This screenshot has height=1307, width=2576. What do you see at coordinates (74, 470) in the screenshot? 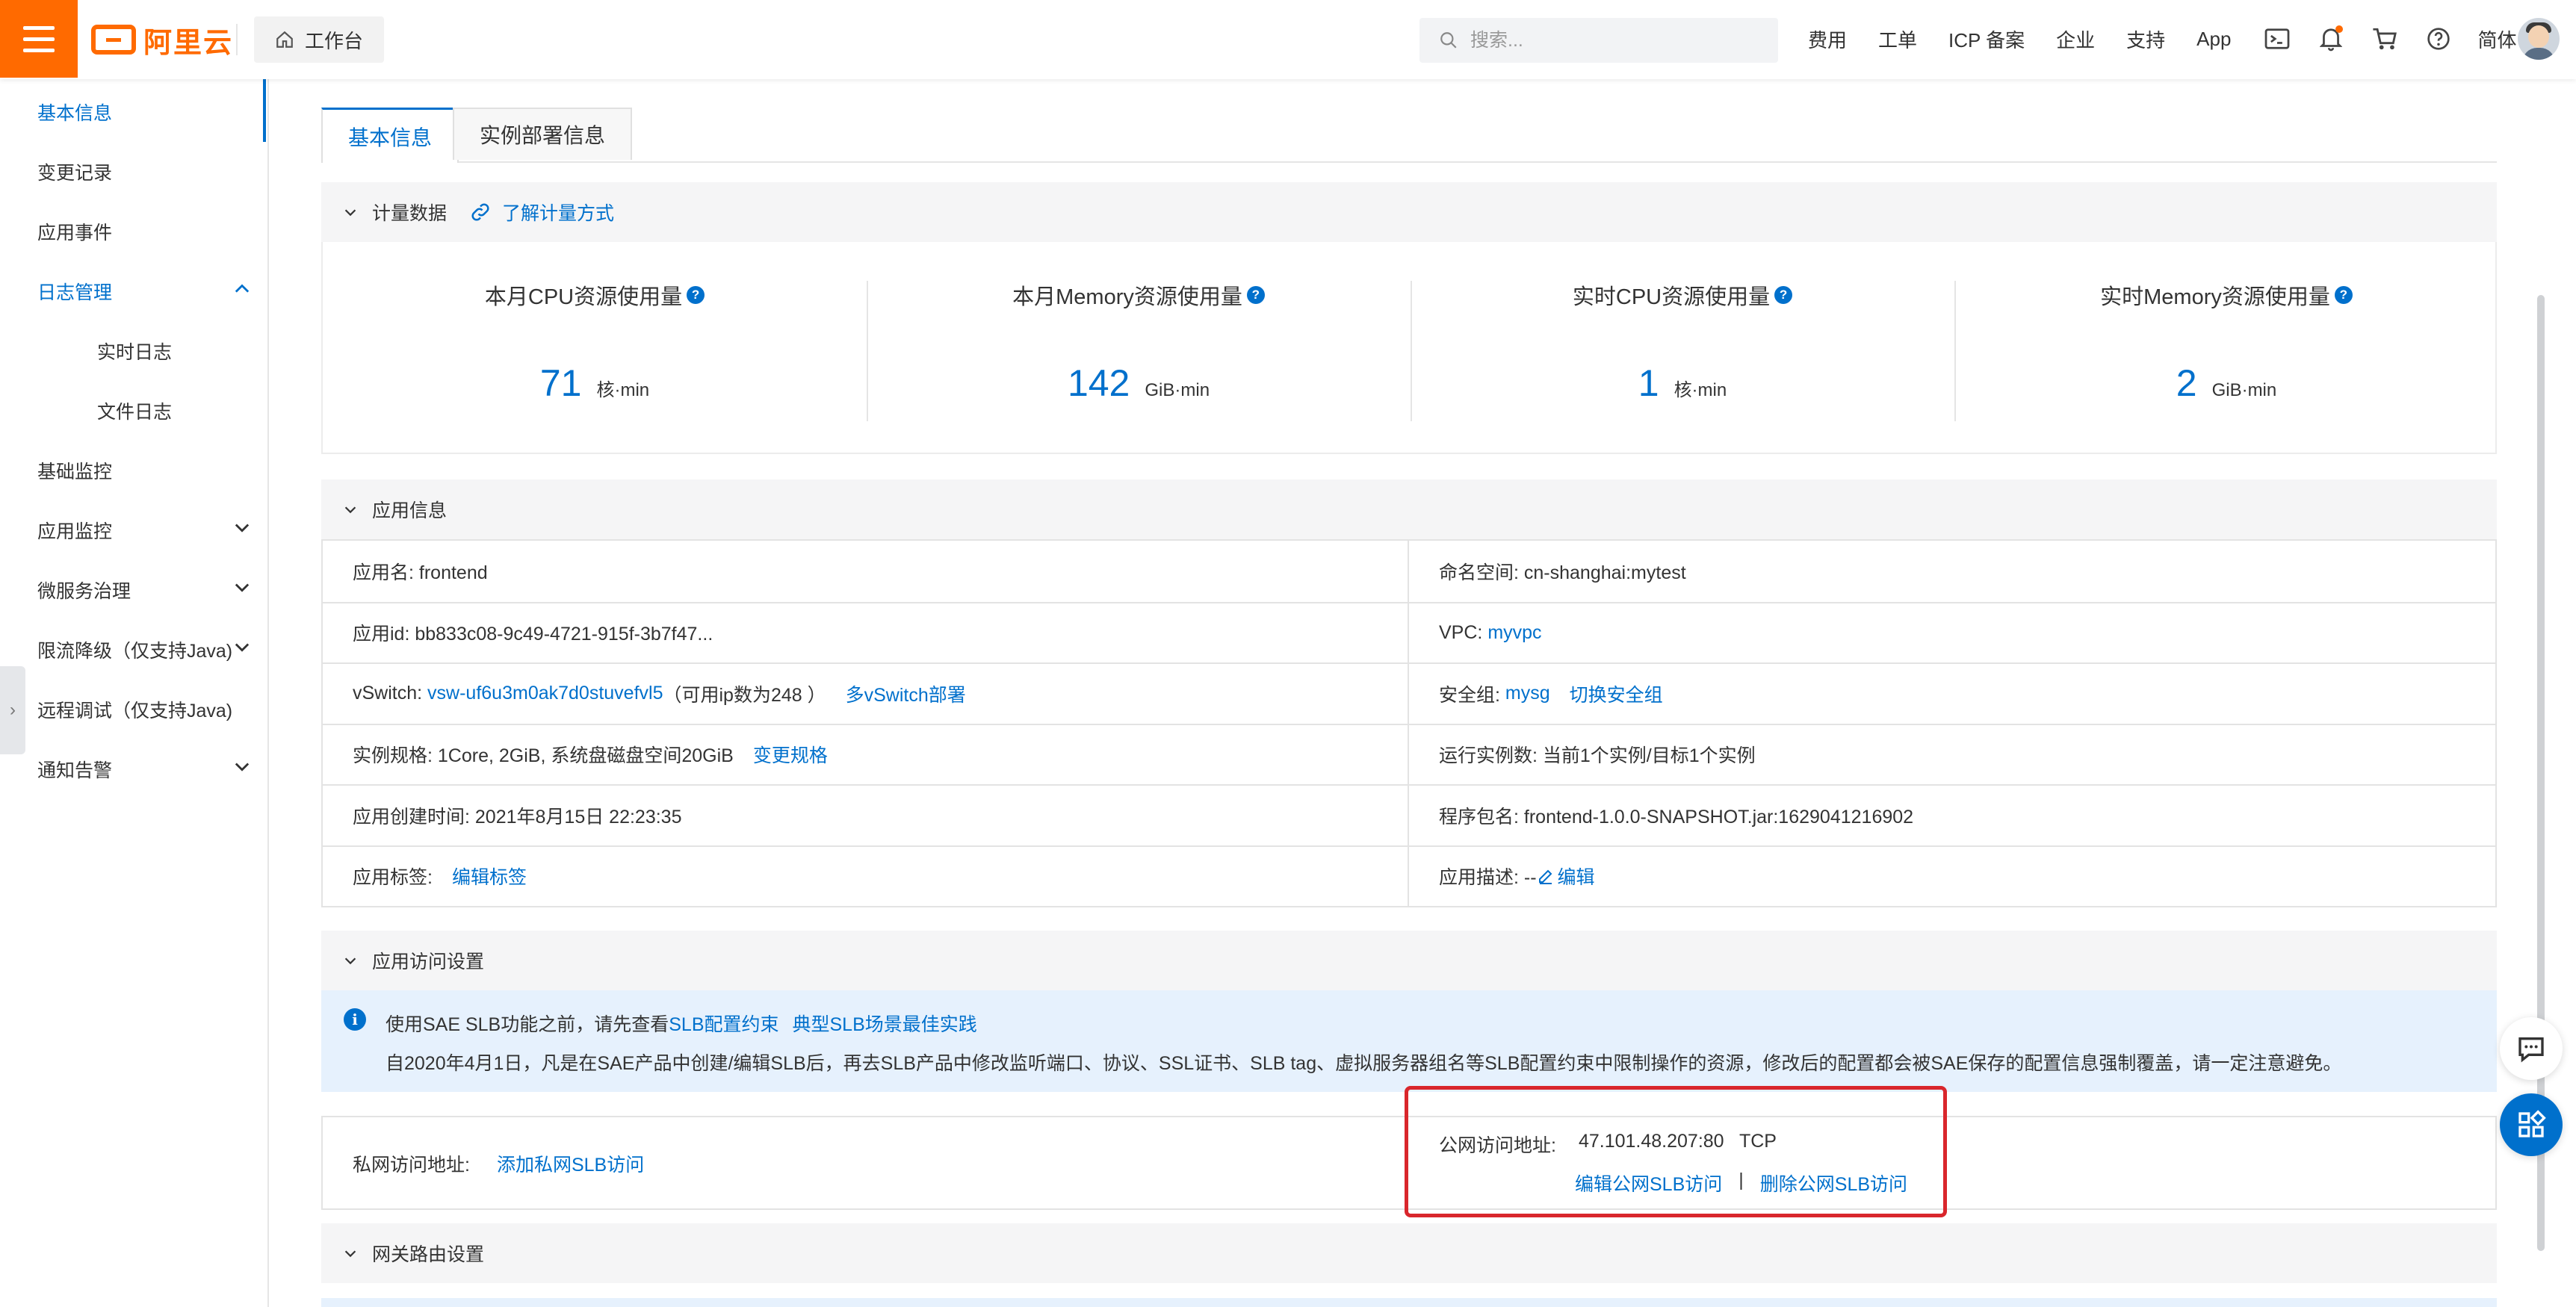
I see `sidebar-item-basic-monitor: 基础监控` at bounding box center [74, 470].